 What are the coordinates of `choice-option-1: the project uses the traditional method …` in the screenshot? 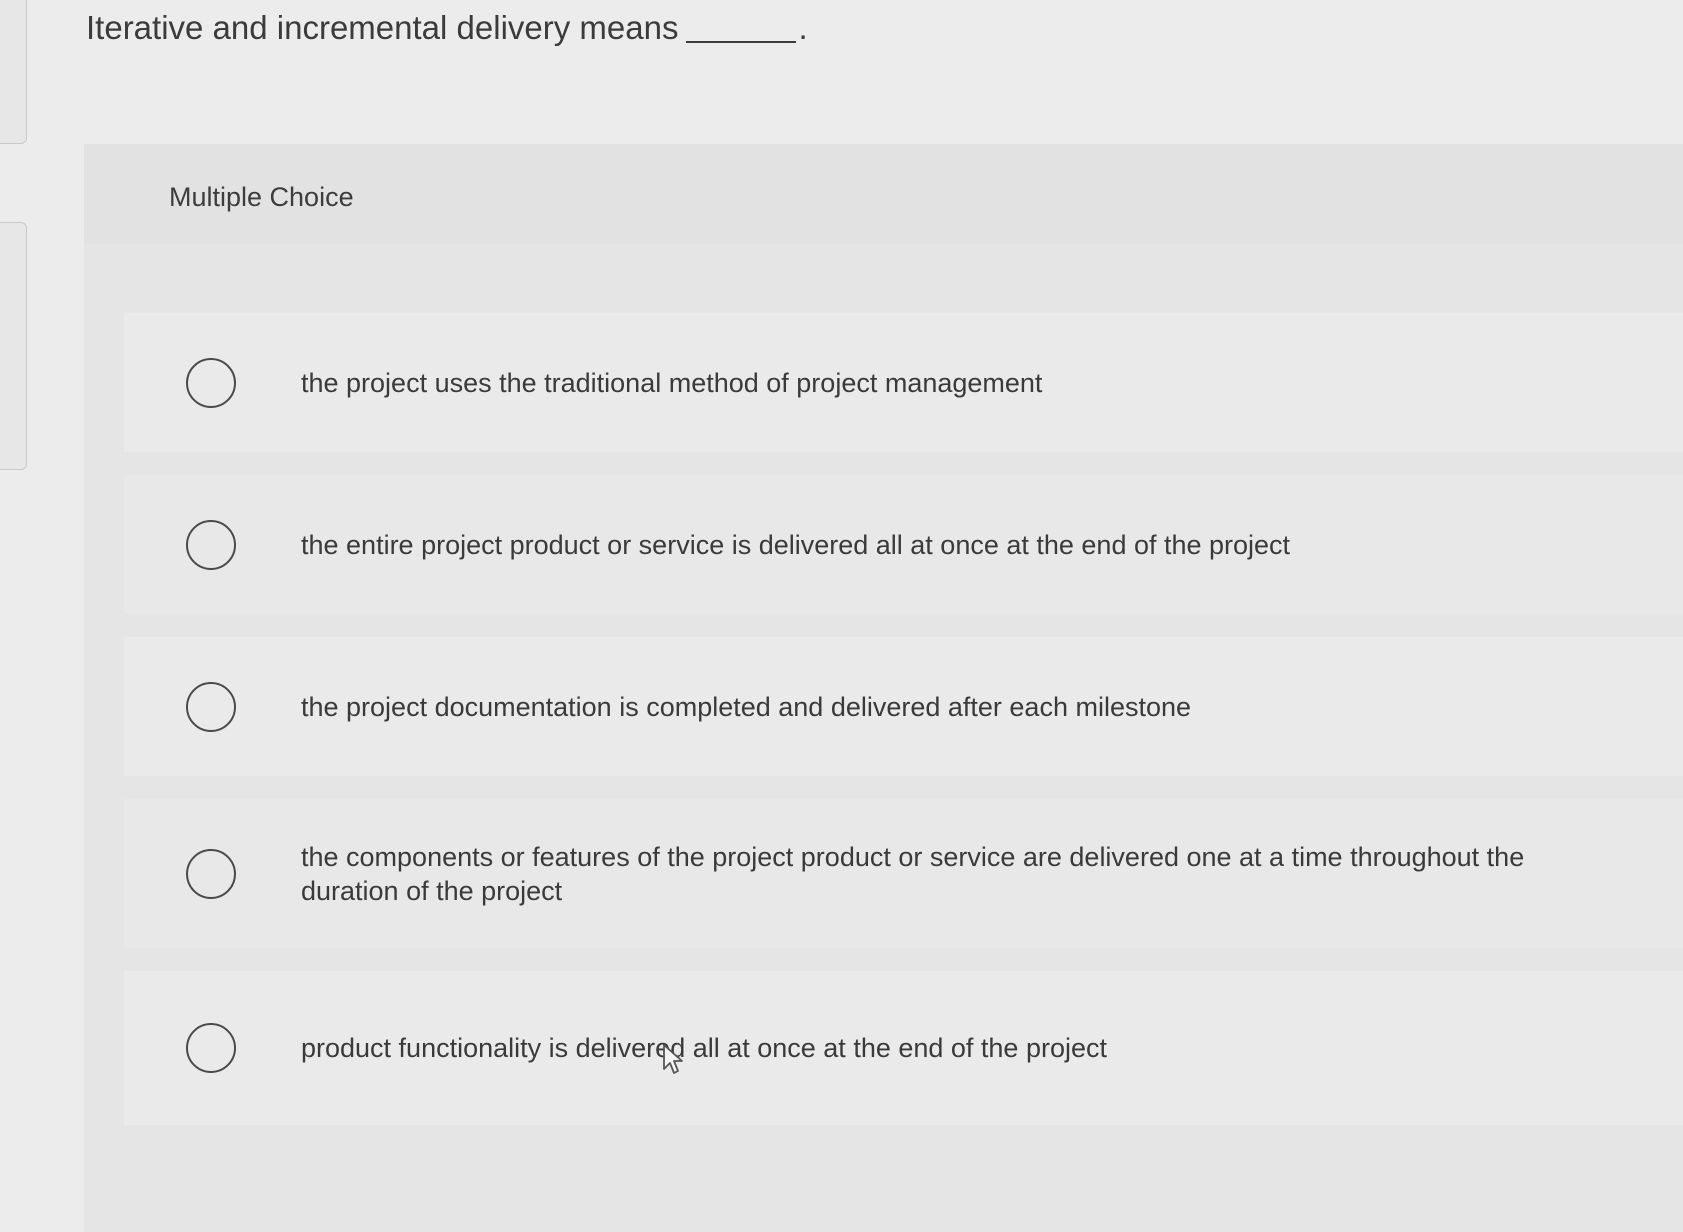 It's located at (903, 382).